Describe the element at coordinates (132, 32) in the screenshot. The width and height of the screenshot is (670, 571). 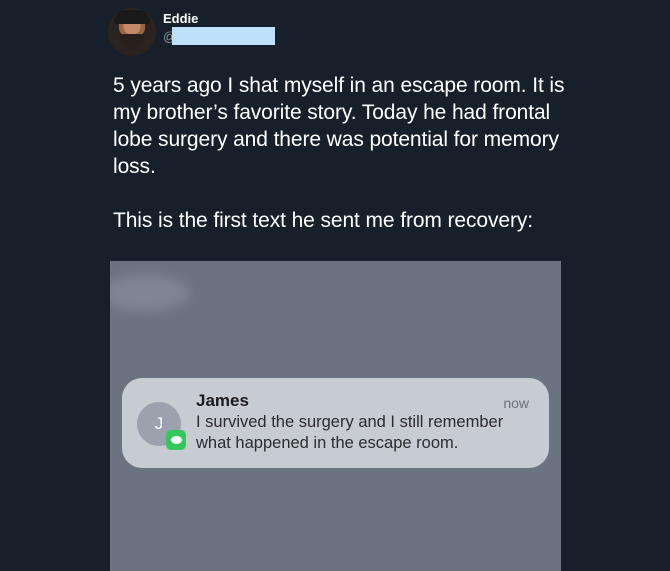
I see `author-avatar` at that location.